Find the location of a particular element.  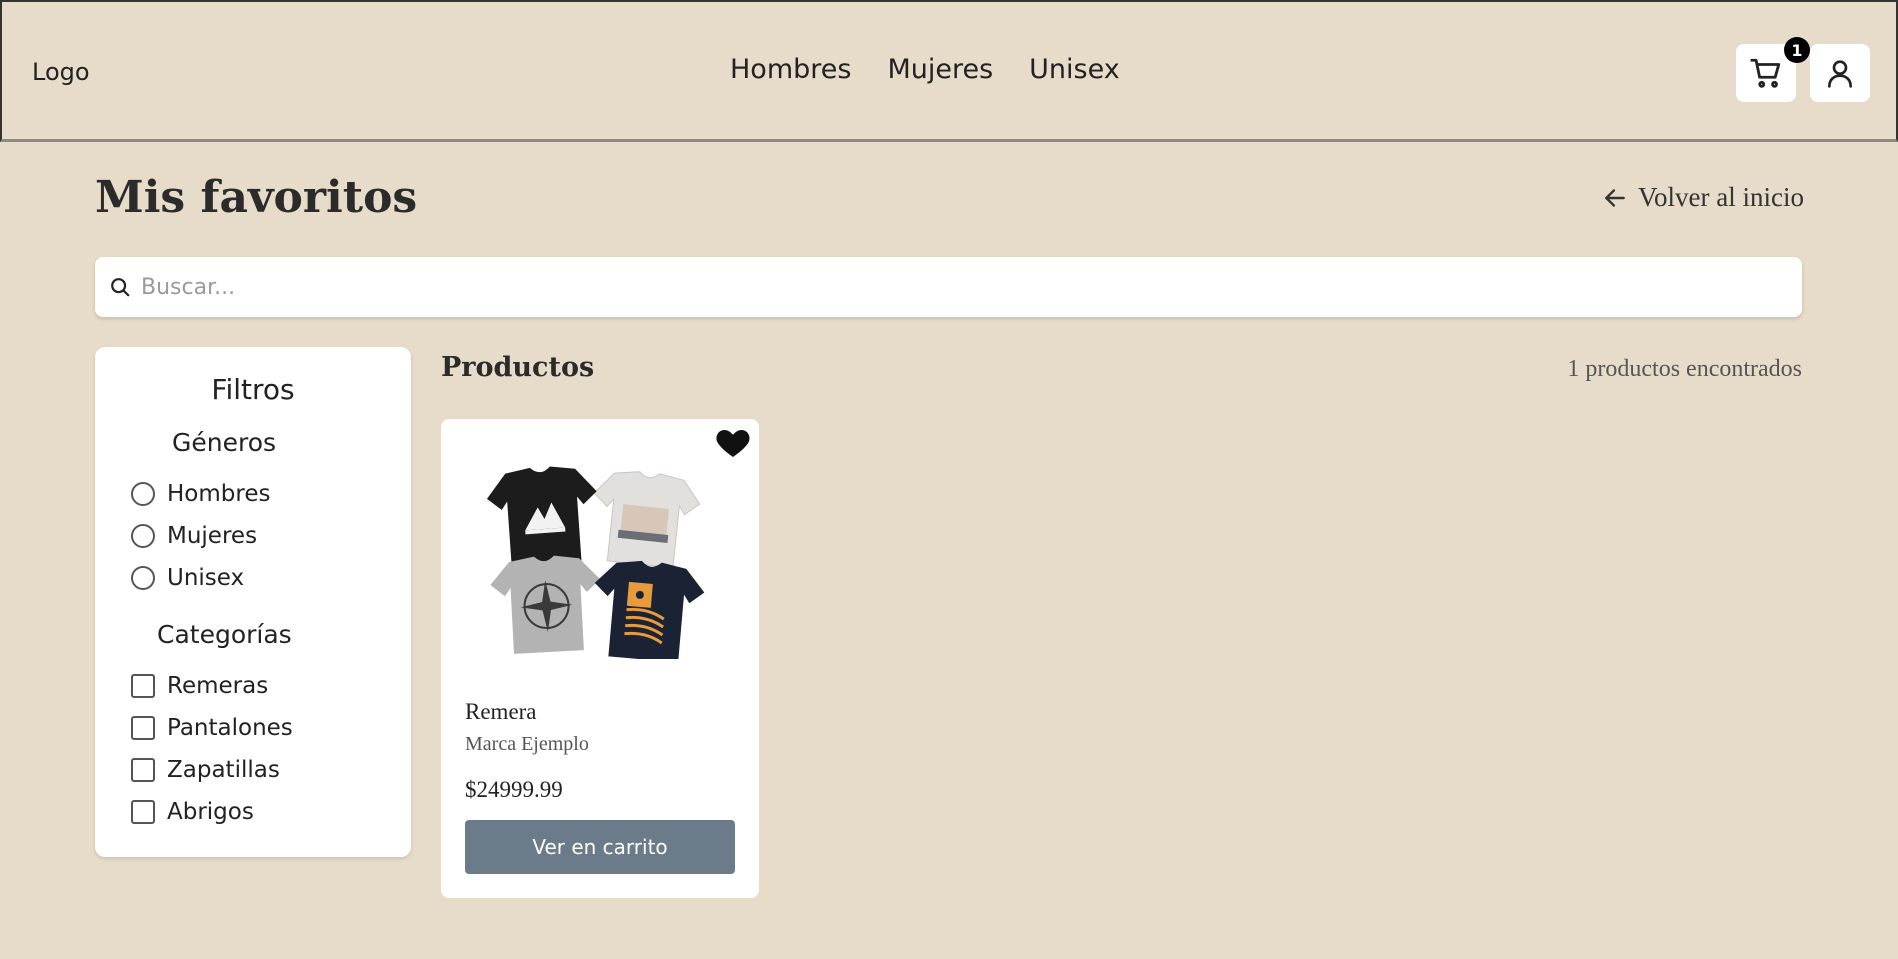

back-home-label: Volver al inicio is located at coordinates (1721, 197).